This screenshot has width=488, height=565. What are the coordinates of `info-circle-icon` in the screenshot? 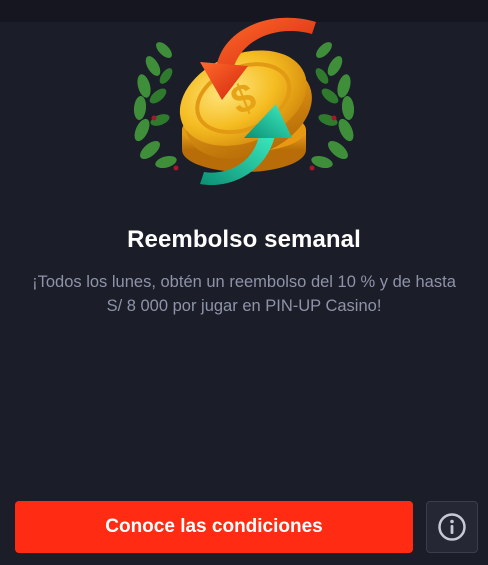 It's located at (452, 527).